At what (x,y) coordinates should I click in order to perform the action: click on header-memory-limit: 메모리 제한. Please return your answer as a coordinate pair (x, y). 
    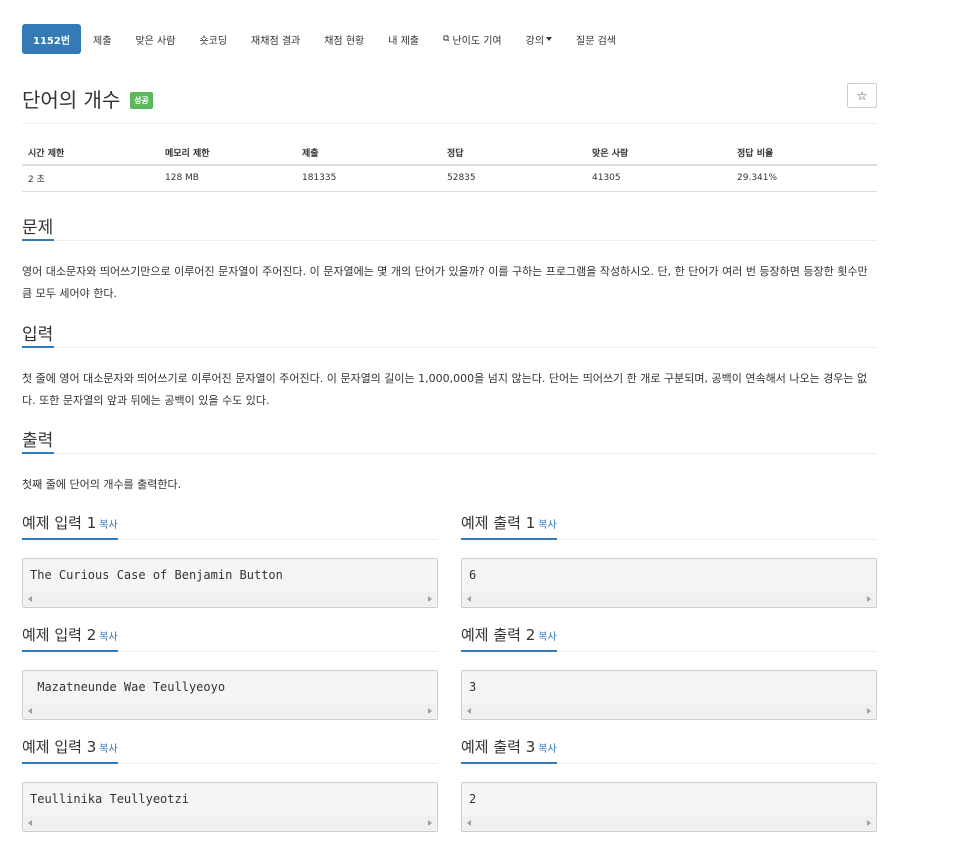
    Looking at the image, I should click on (227, 153).